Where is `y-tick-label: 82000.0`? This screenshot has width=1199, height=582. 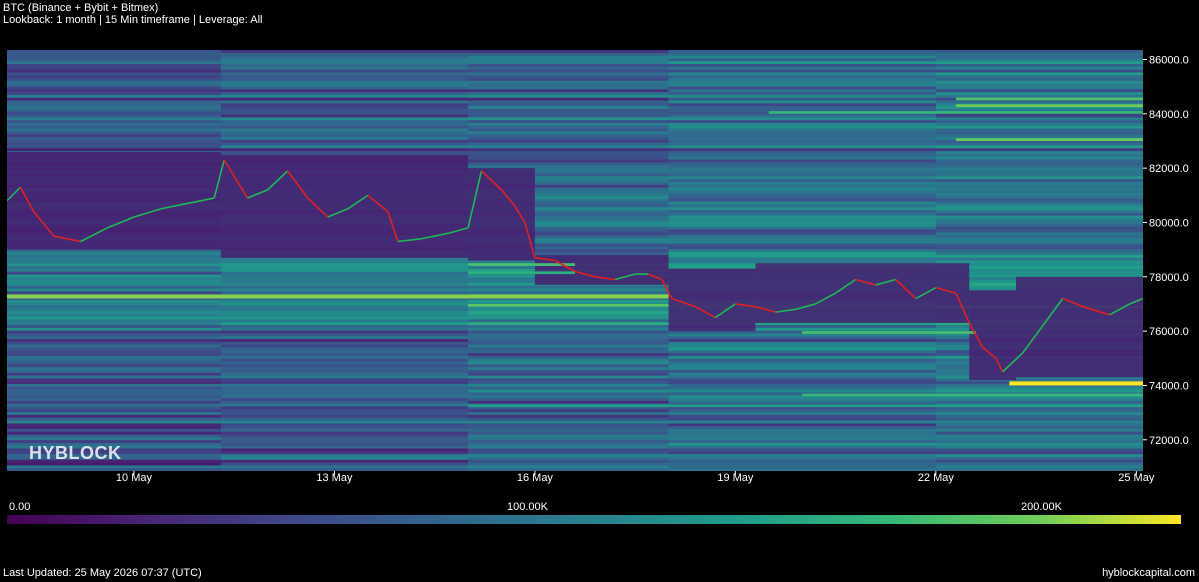
y-tick-label: 82000.0 is located at coordinates (1169, 169).